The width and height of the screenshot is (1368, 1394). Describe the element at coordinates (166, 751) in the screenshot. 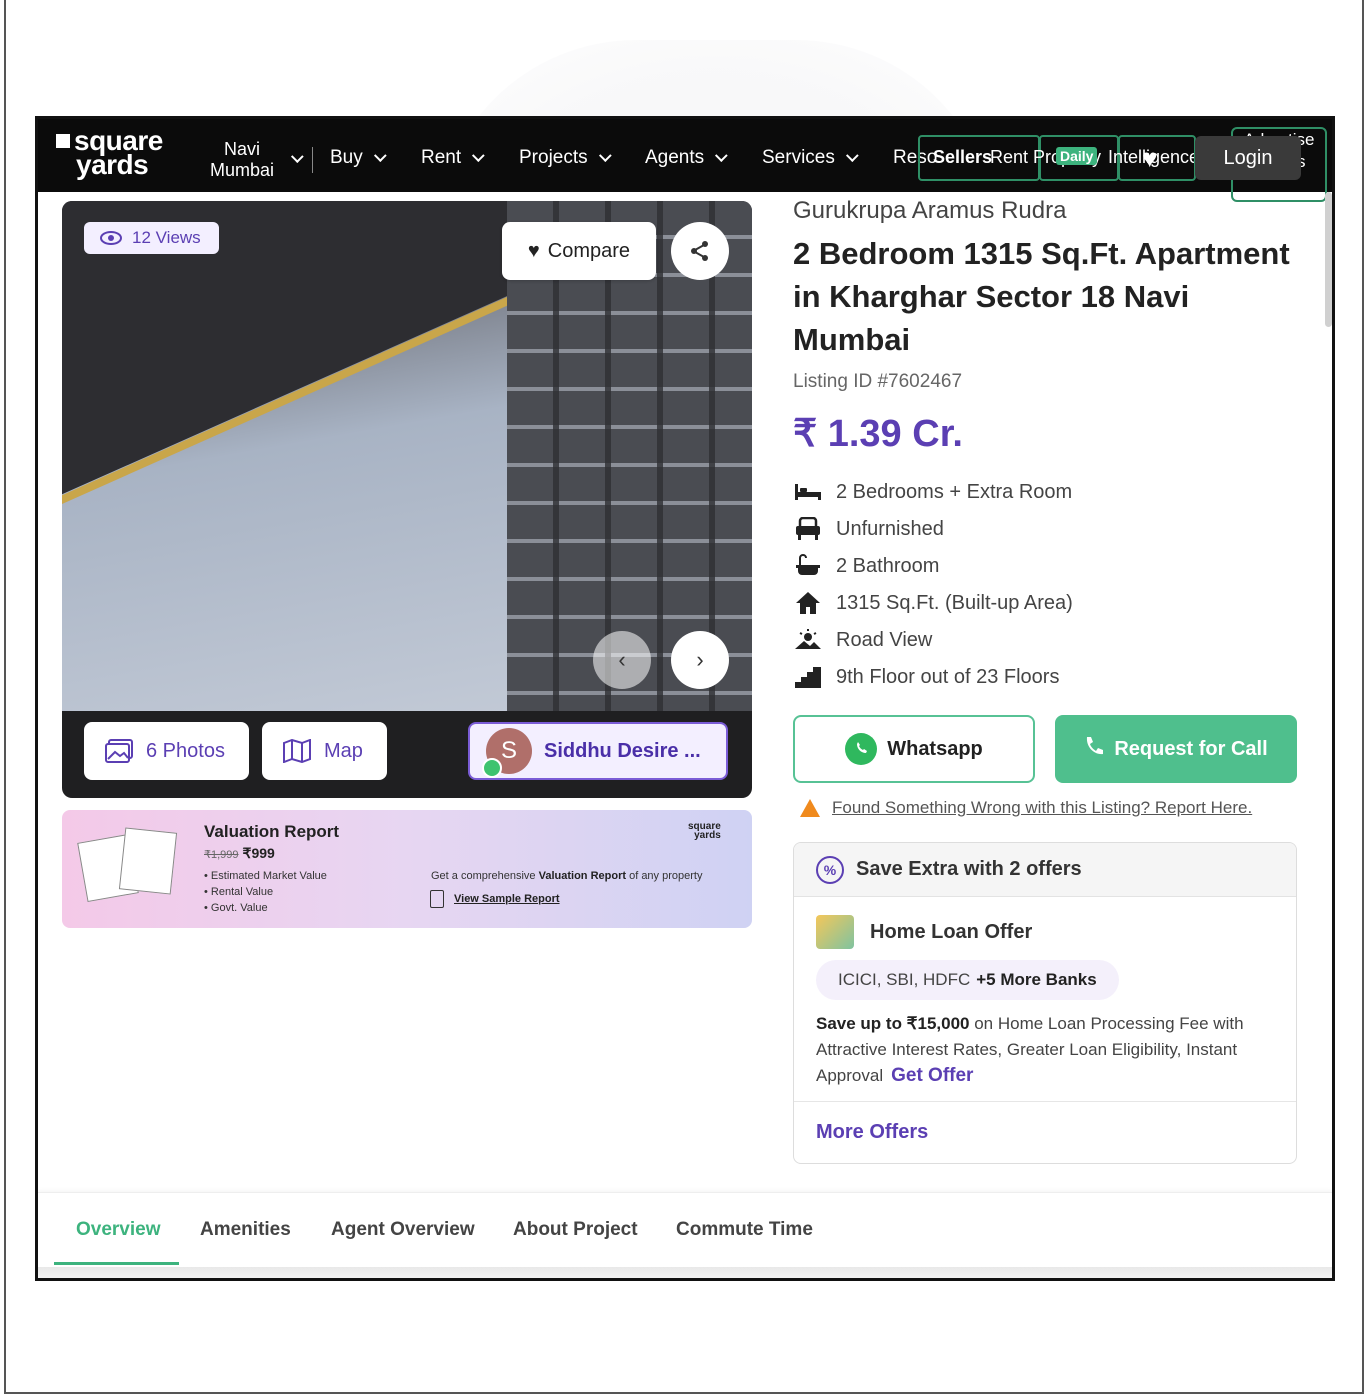

I see `photos-button: 6 Photos` at that location.